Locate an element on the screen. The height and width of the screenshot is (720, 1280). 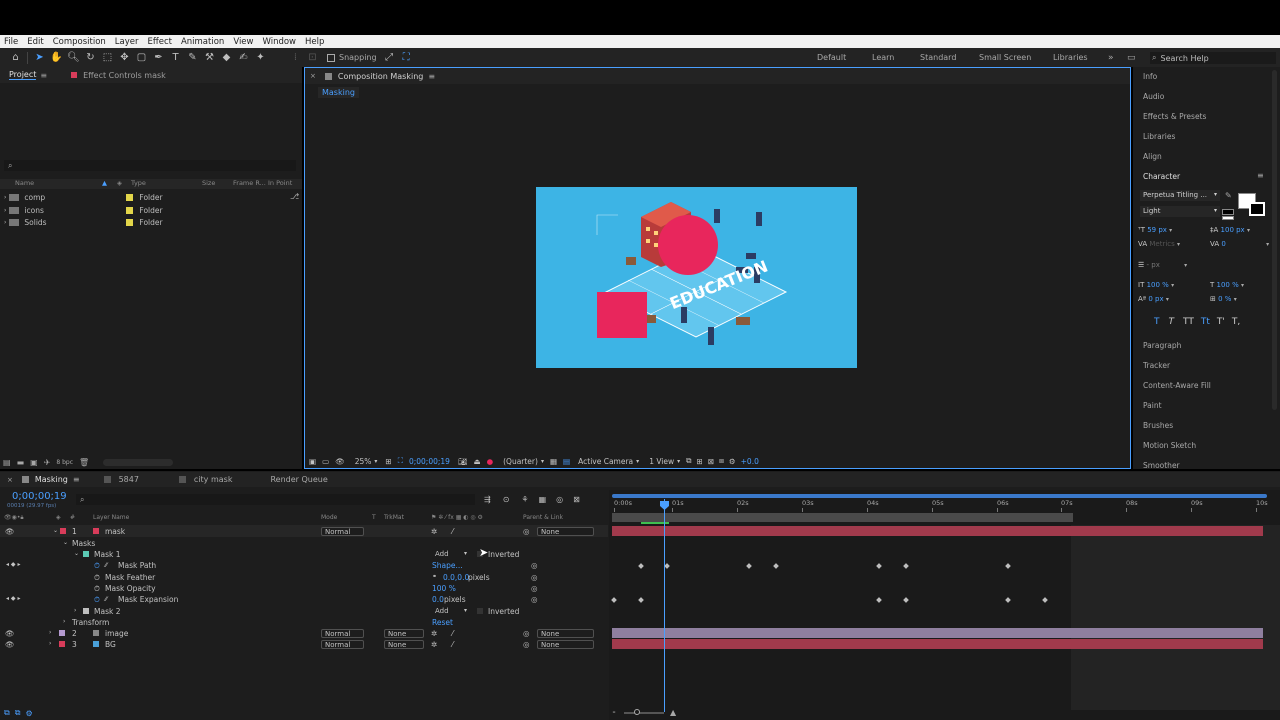
menu-edit: Edit is located at coordinates (35, 42).